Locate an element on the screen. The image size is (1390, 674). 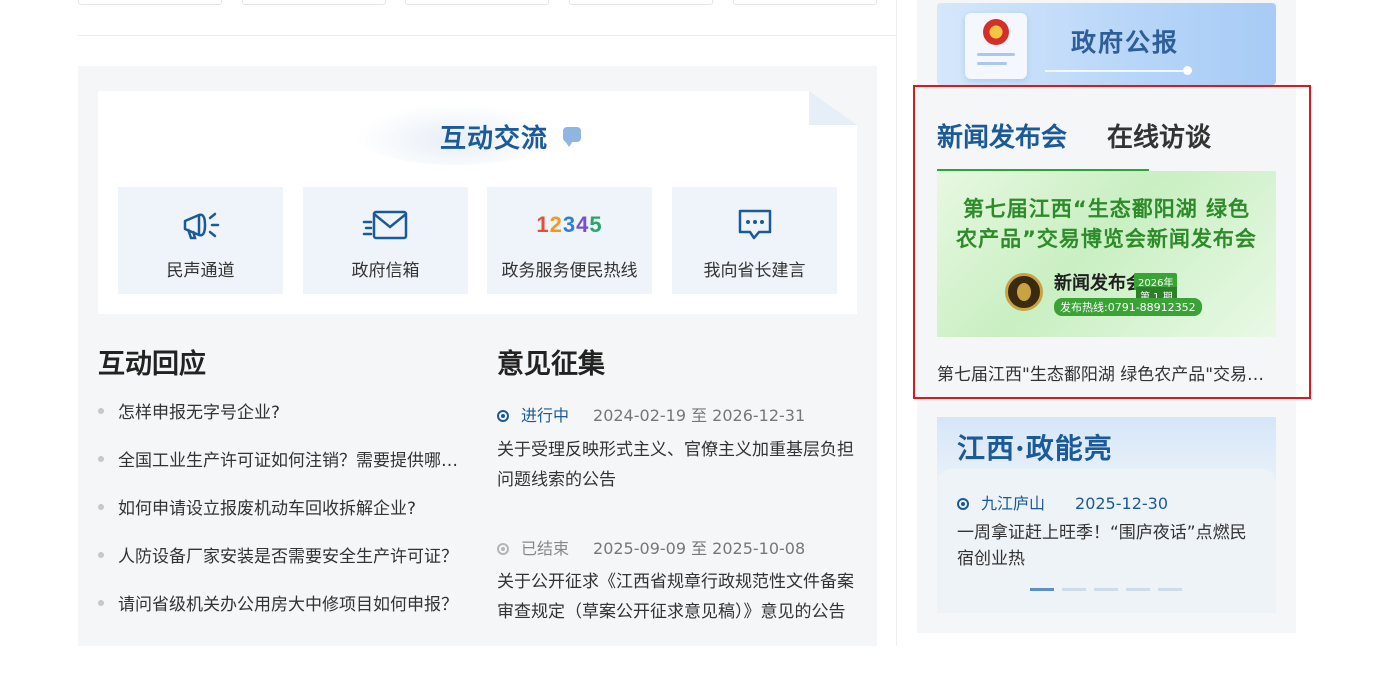
hotline-digit: 3 is located at coordinates (569, 224).